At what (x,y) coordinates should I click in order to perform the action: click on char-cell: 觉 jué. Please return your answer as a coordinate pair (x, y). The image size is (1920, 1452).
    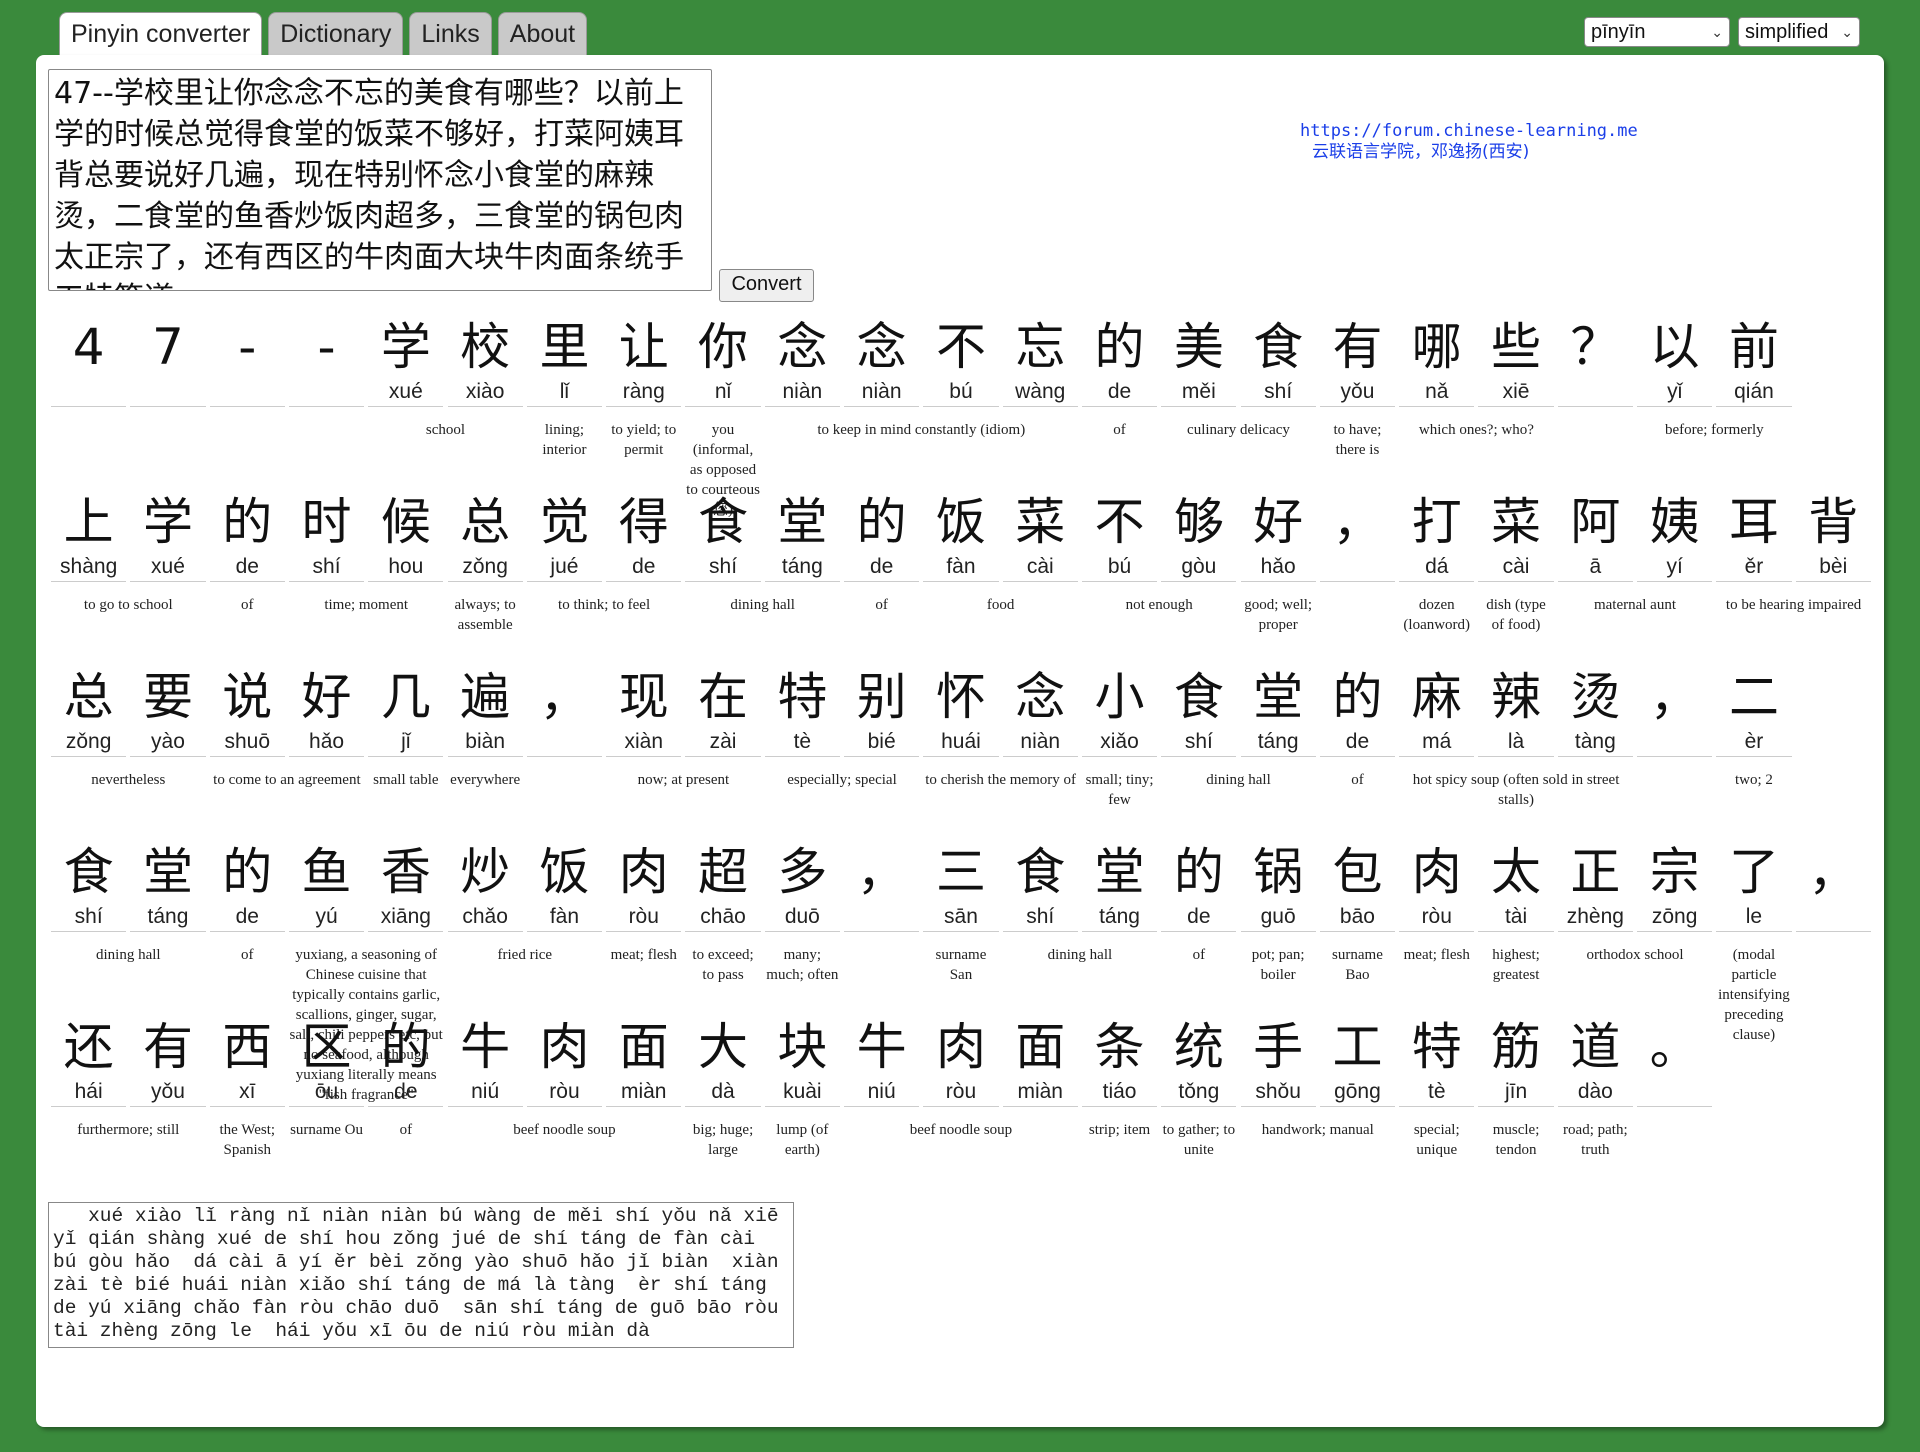
    Looking at the image, I should click on (564, 536).